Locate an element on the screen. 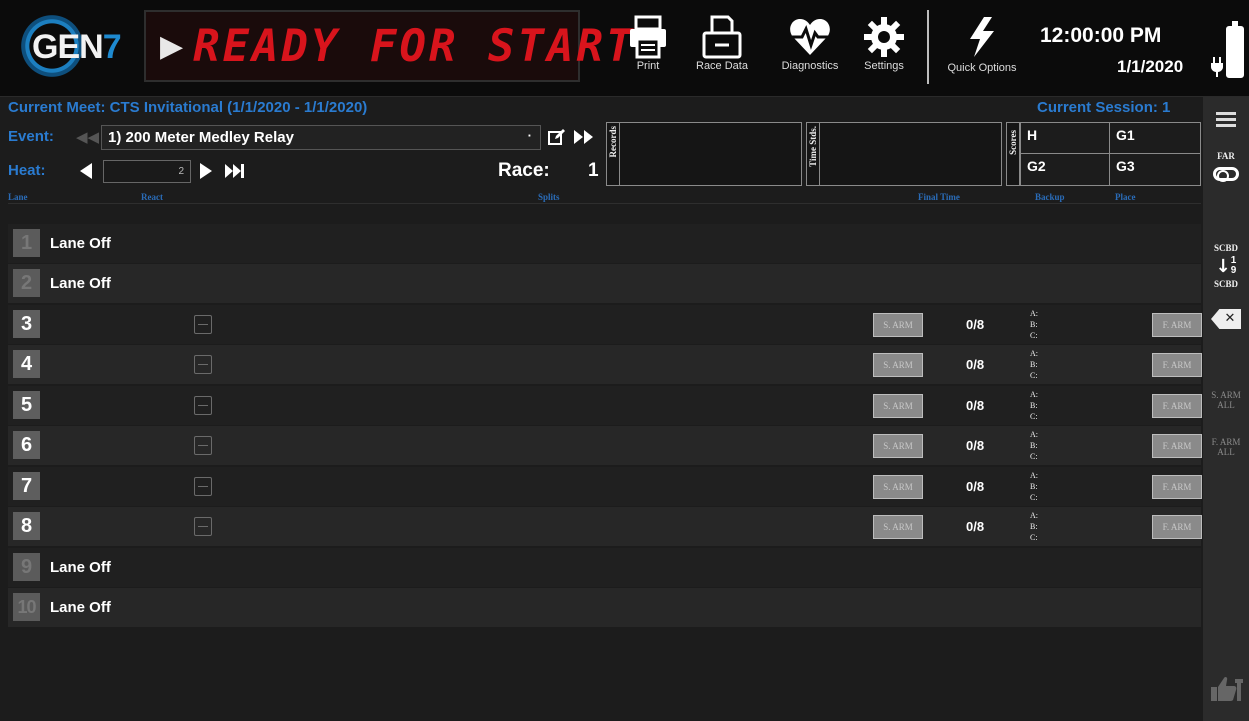 The image size is (1249, 721). backspace-x-icon: ✕ is located at coordinates (1226, 319).